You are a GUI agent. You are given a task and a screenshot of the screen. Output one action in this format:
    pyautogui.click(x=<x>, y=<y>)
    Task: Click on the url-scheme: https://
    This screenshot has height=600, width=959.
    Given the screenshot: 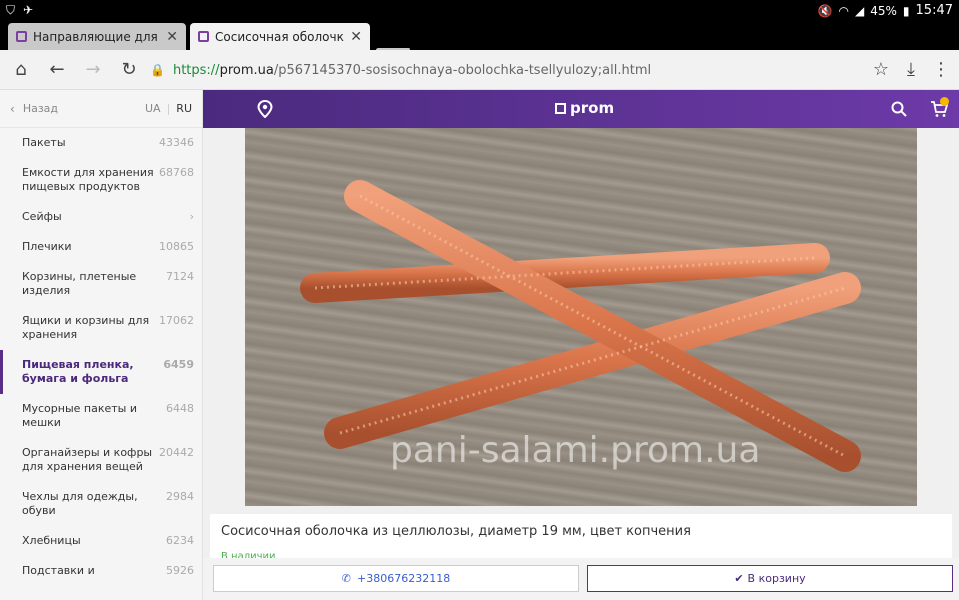 What is the action you would take?
    pyautogui.click(x=196, y=70)
    